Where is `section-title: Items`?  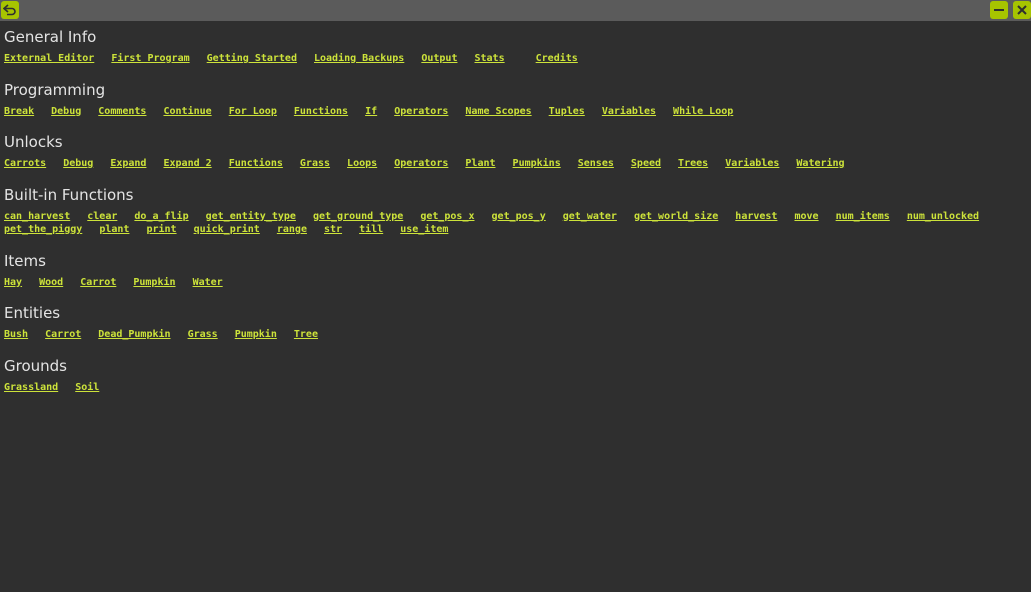
section-title: Items is located at coordinates (25, 260).